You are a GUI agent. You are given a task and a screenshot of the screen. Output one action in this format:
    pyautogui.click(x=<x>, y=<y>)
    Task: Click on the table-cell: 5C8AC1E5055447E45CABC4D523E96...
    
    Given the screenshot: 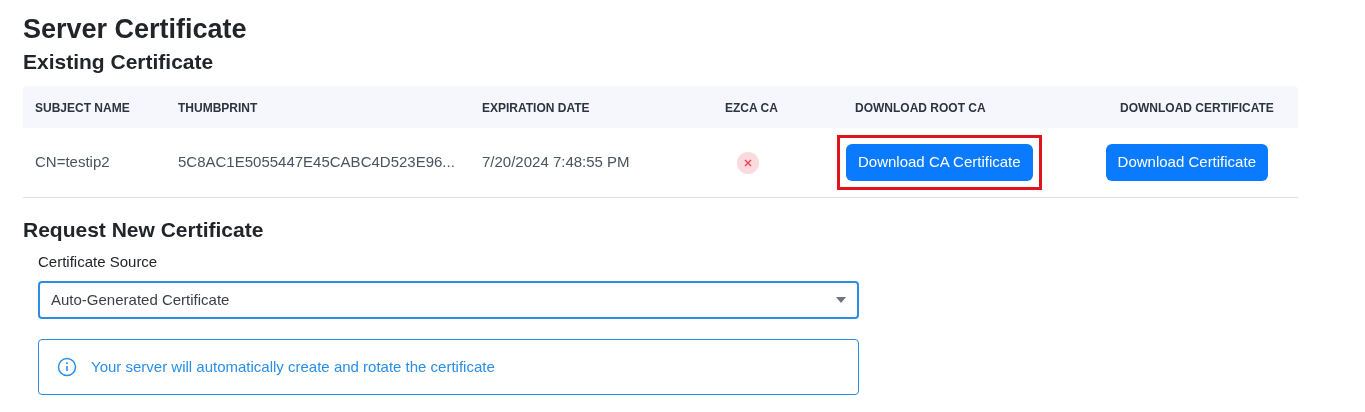 What is the action you would take?
    pyautogui.click(x=316, y=162)
    